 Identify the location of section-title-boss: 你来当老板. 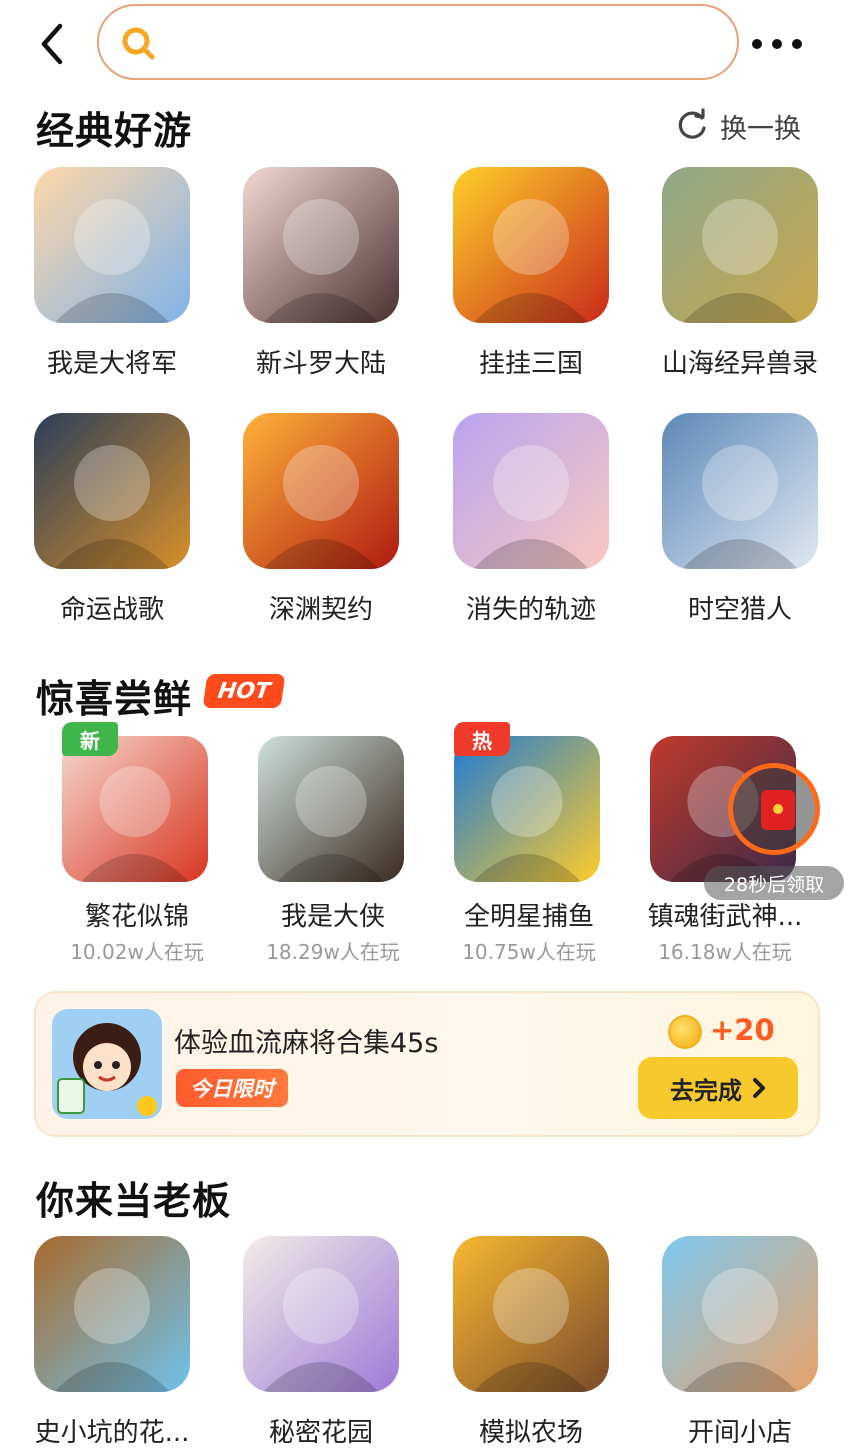
(134, 1201).